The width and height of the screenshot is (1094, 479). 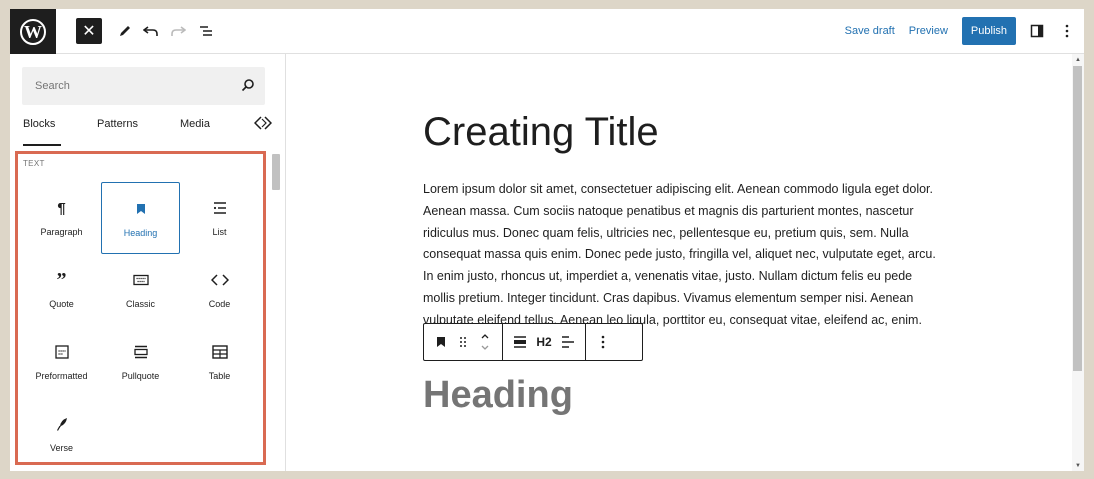 I want to click on tools-button, so click(x=125, y=31).